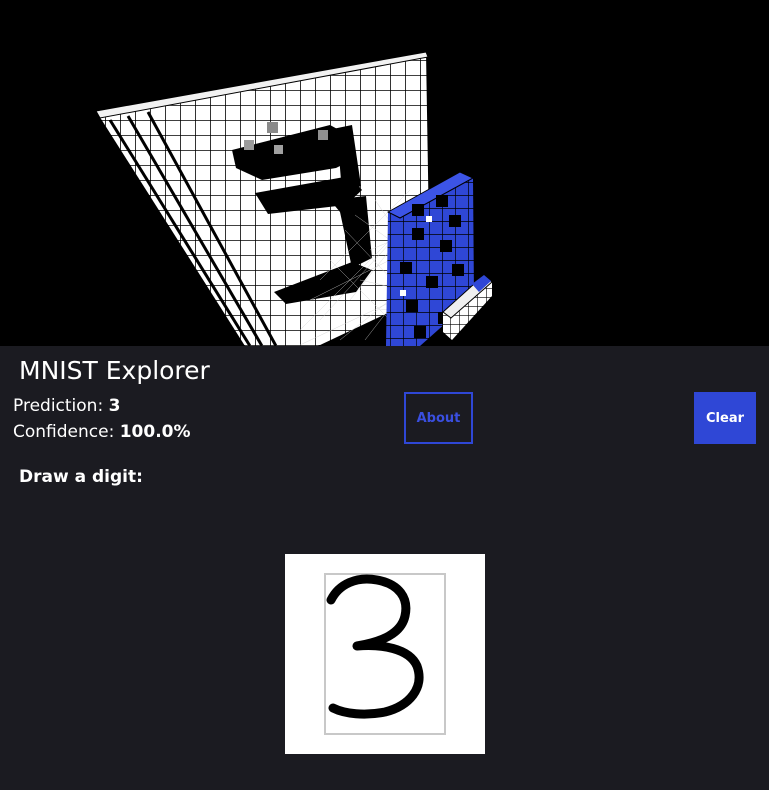 This screenshot has width=769, height=790. Describe the element at coordinates (114, 370) in the screenshot. I see `app-title: MNIST Explorer` at that location.